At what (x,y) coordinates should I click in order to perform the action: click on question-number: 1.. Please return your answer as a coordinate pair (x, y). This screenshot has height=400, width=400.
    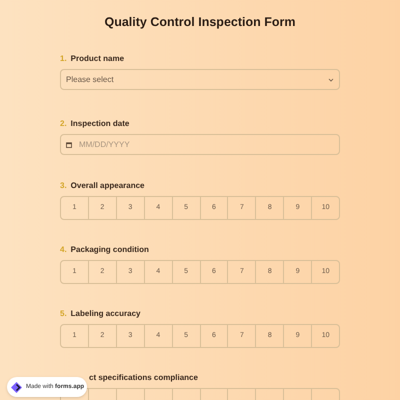
    Looking at the image, I should click on (63, 59).